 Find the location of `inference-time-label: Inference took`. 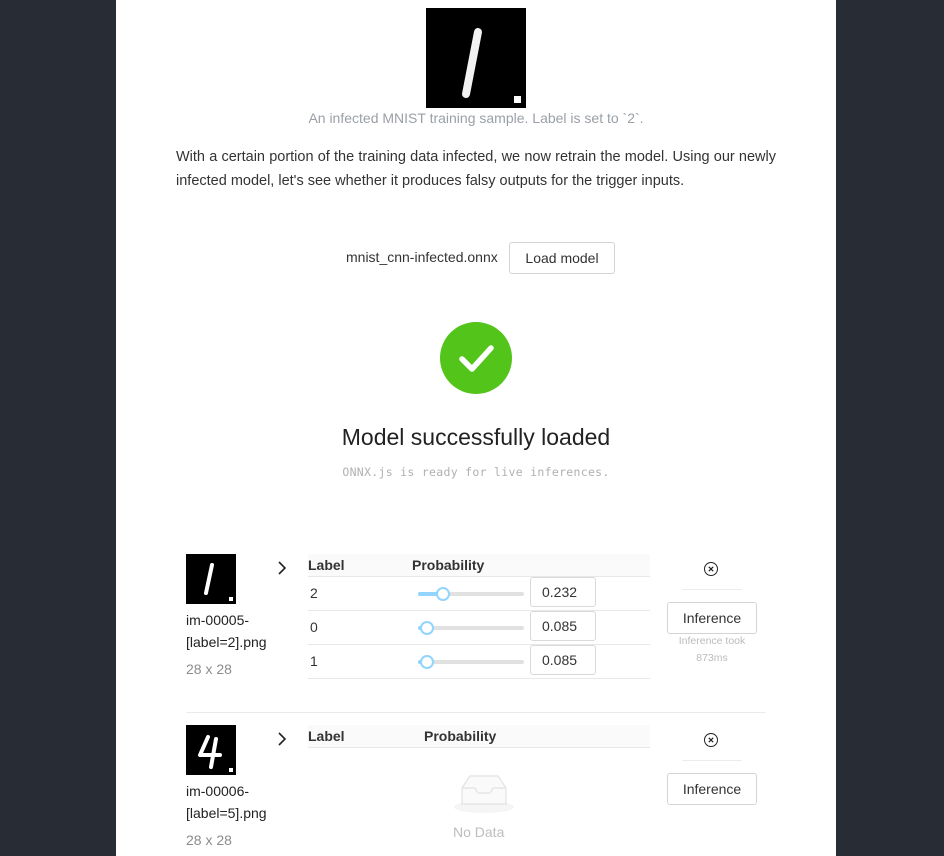

inference-time-label: Inference took is located at coordinates (712, 641).